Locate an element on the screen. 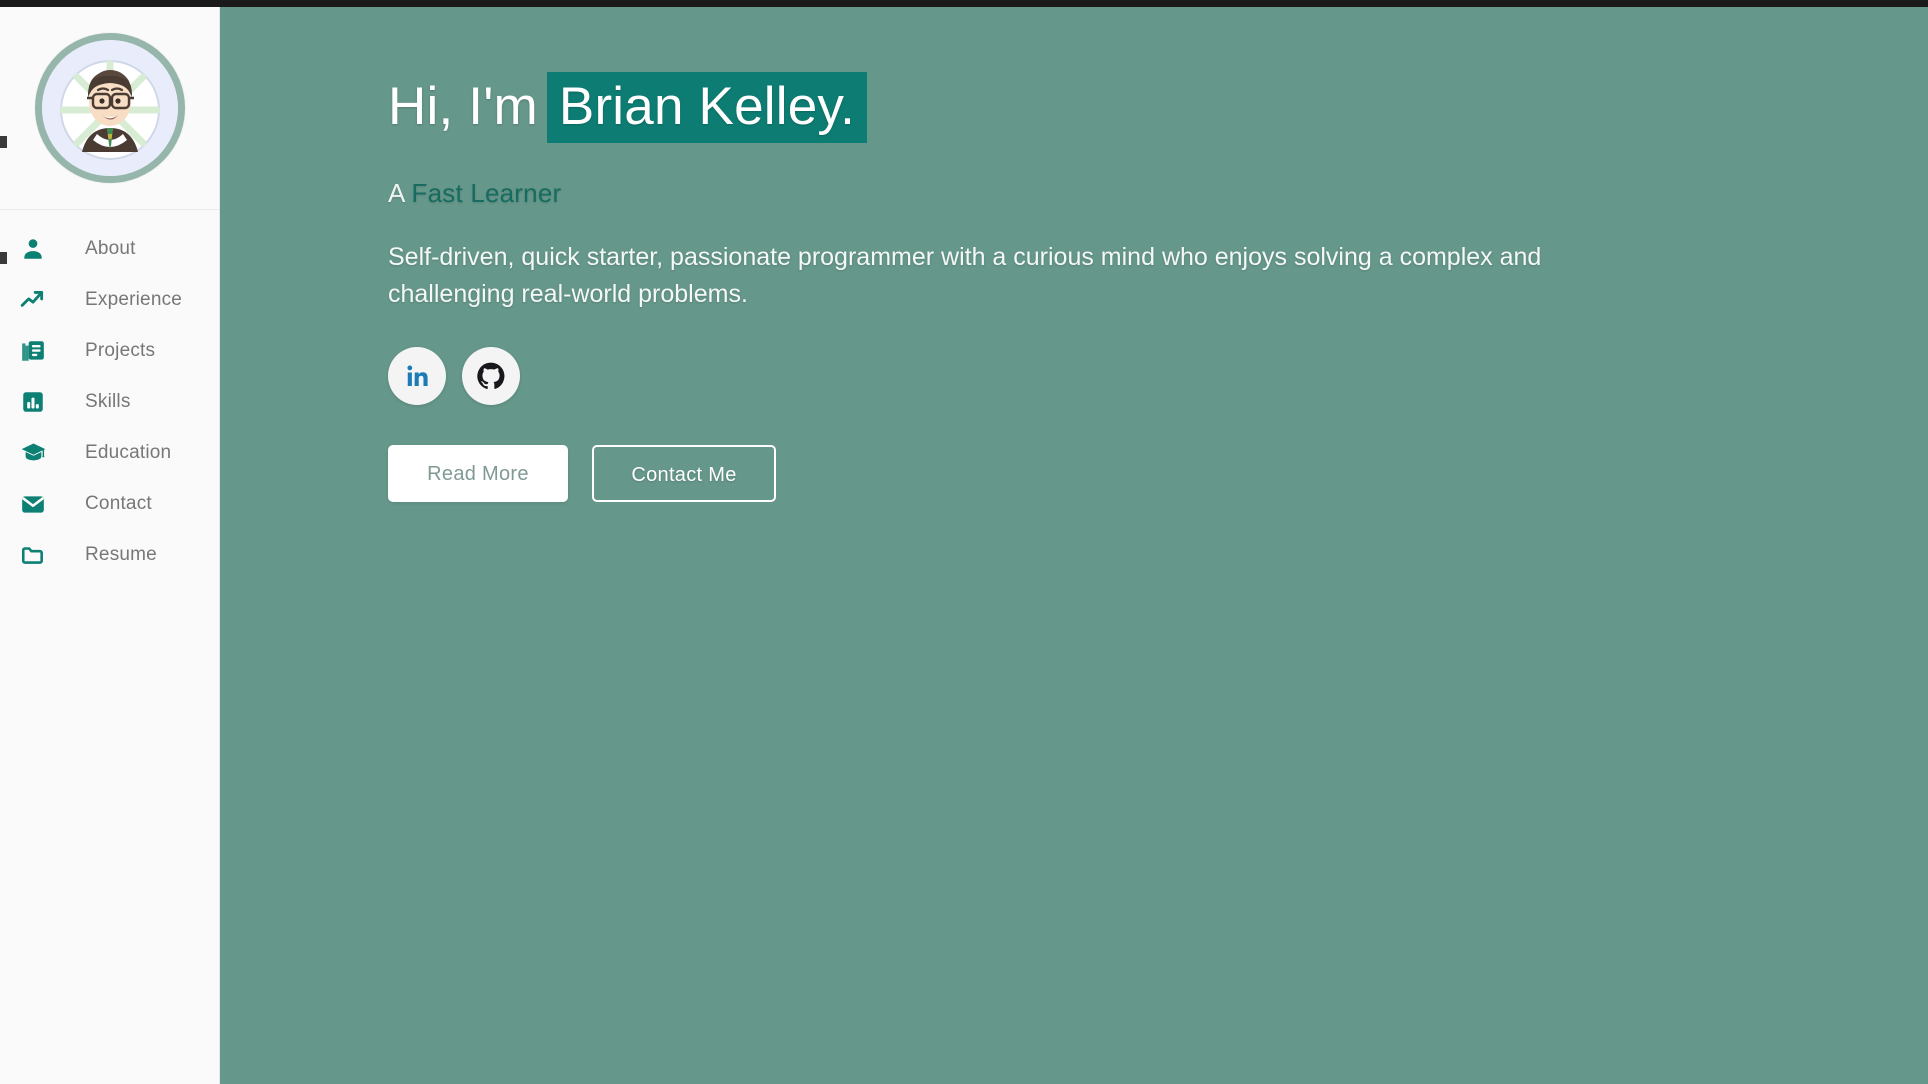 Image resolution: width=1928 pixels, height=1084 pixels. avatar is located at coordinates (109, 108).